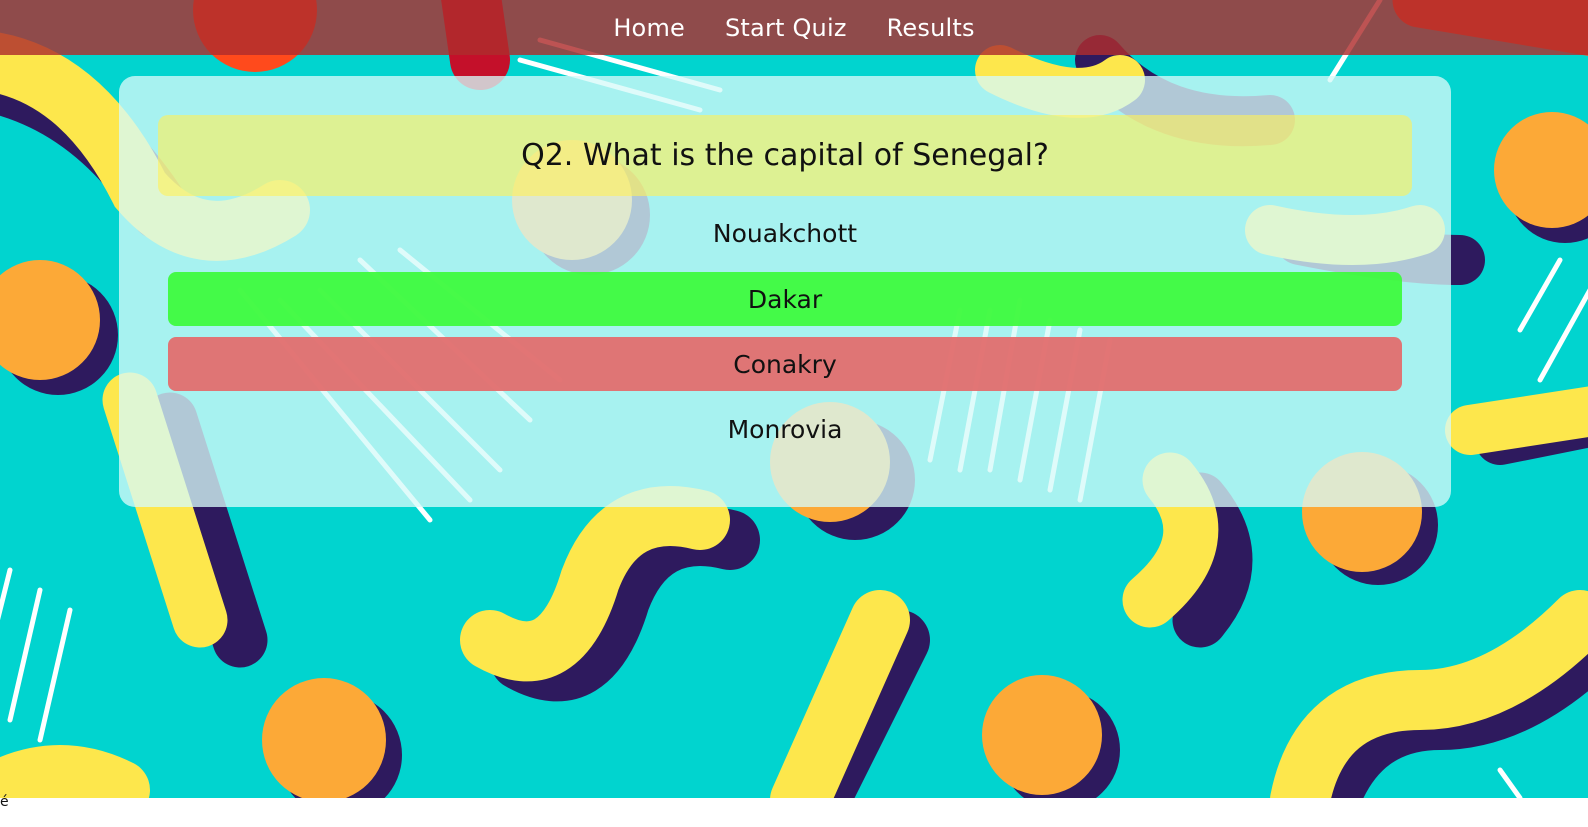 This screenshot has width=1588, height=827. Describe the element at coordinates (785, 429) in the screenshot. I see `answer-option-monrovia: Monrovia` at that location.